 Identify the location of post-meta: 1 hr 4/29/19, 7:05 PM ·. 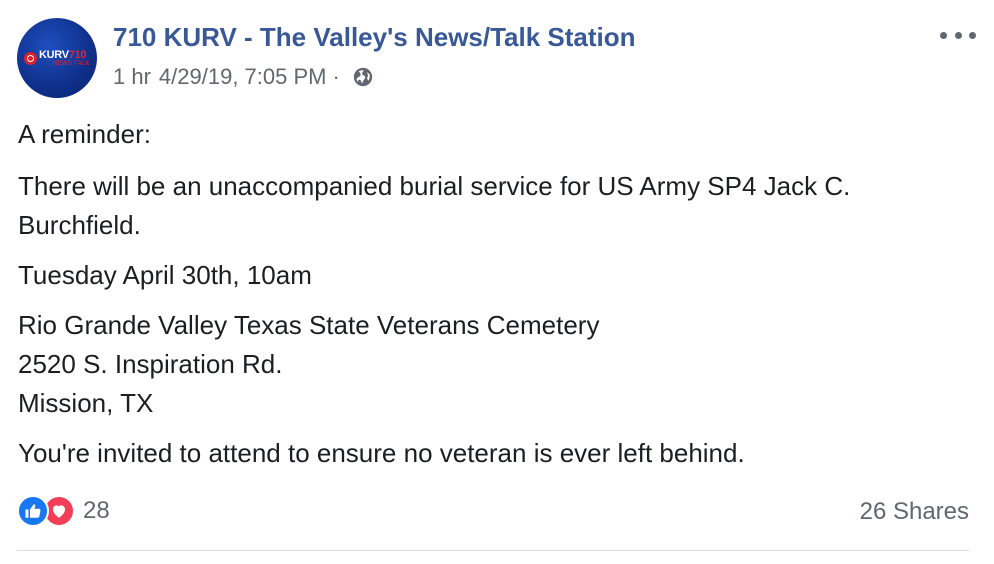
(243, 77).